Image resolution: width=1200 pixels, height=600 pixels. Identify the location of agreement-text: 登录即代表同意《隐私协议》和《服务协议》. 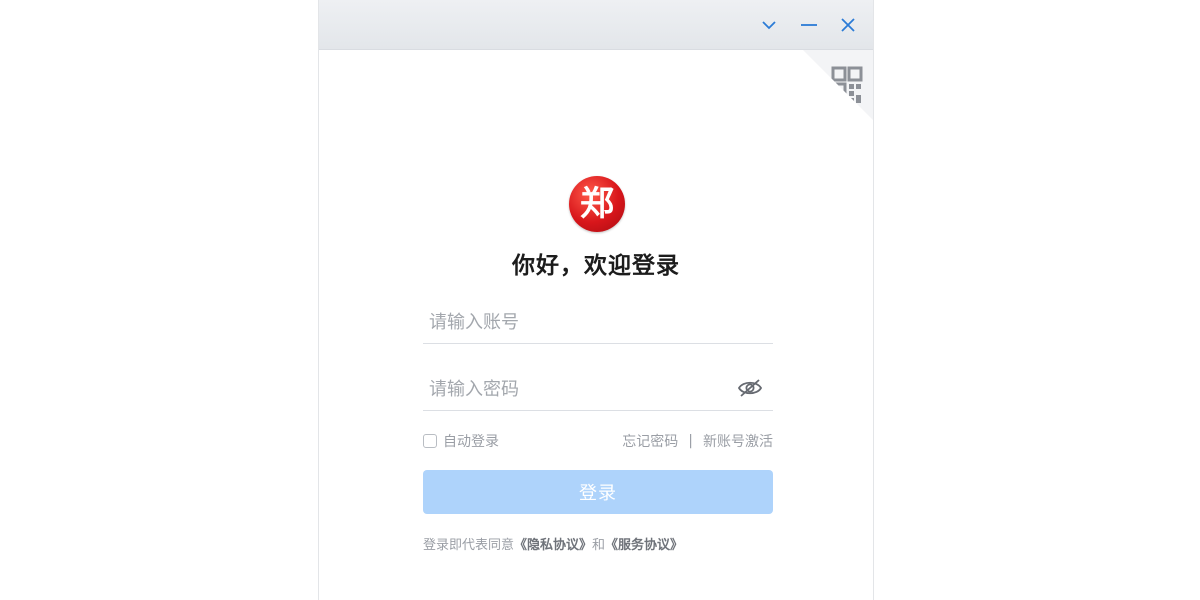
(553, 543).